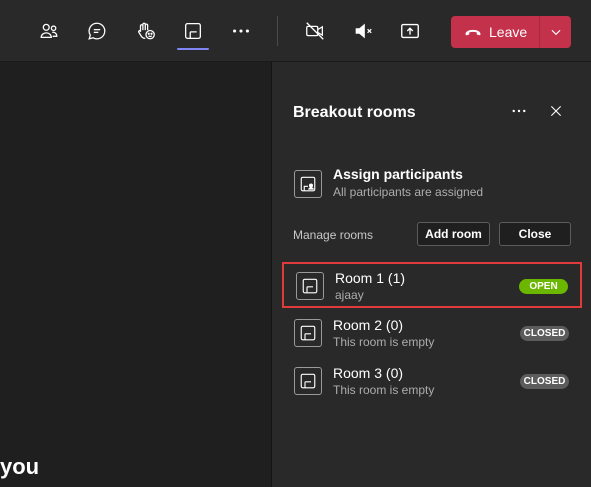 This screenshot has width=591, height=487. Describe the element at coordinates (368, 373) in the screenshot. I see `room-name: Room 3 (0)` at that location.